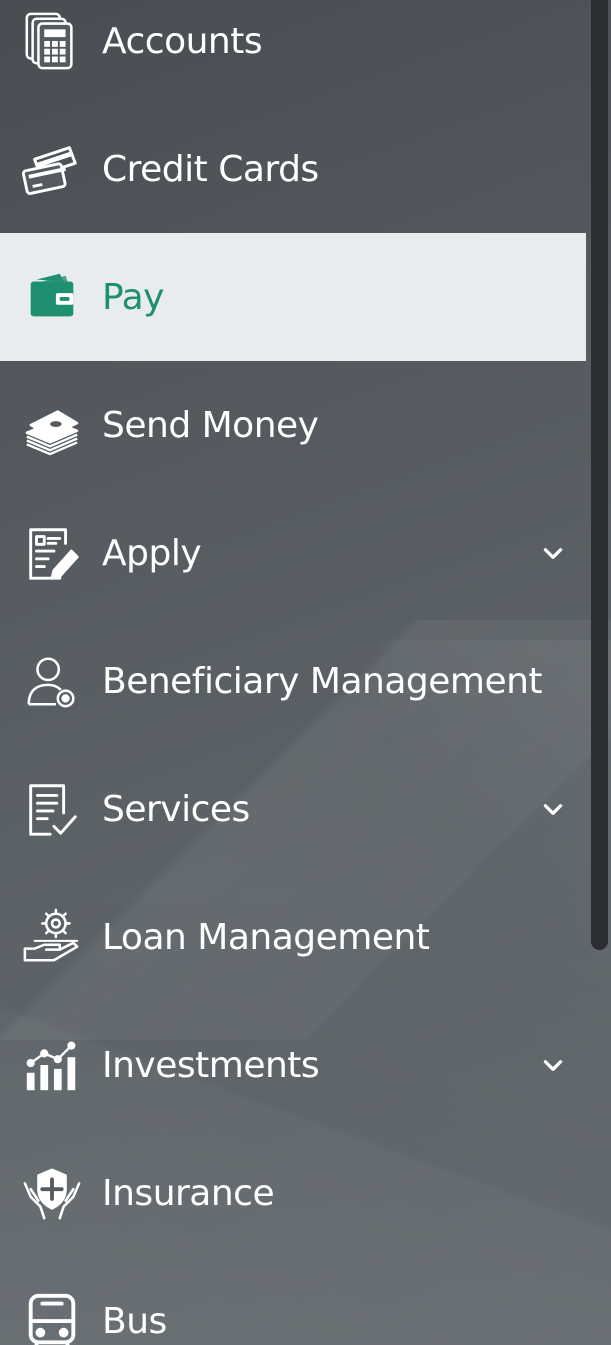 This screenshot has height=1345, width=611. Describe the element at coordinates (52, 681) in the screenshot. I see `user-settings-icon` at that location.